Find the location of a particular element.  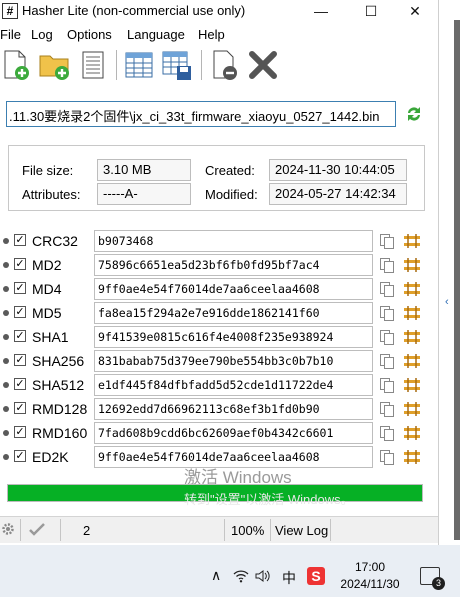

zoom-level: 100% is located at coordinates (248, 530).